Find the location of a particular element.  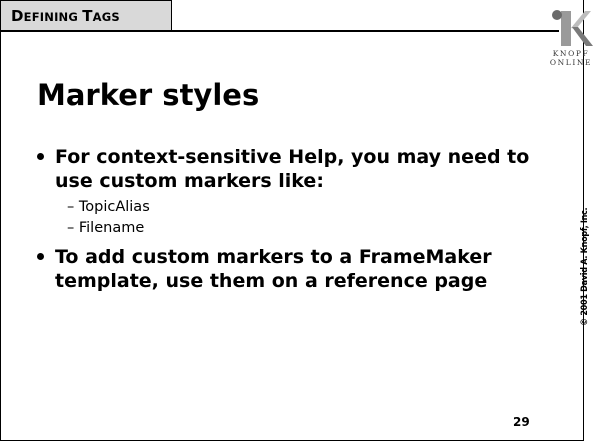

section-tag-part: EFINING is located at coordinates (53, 17).